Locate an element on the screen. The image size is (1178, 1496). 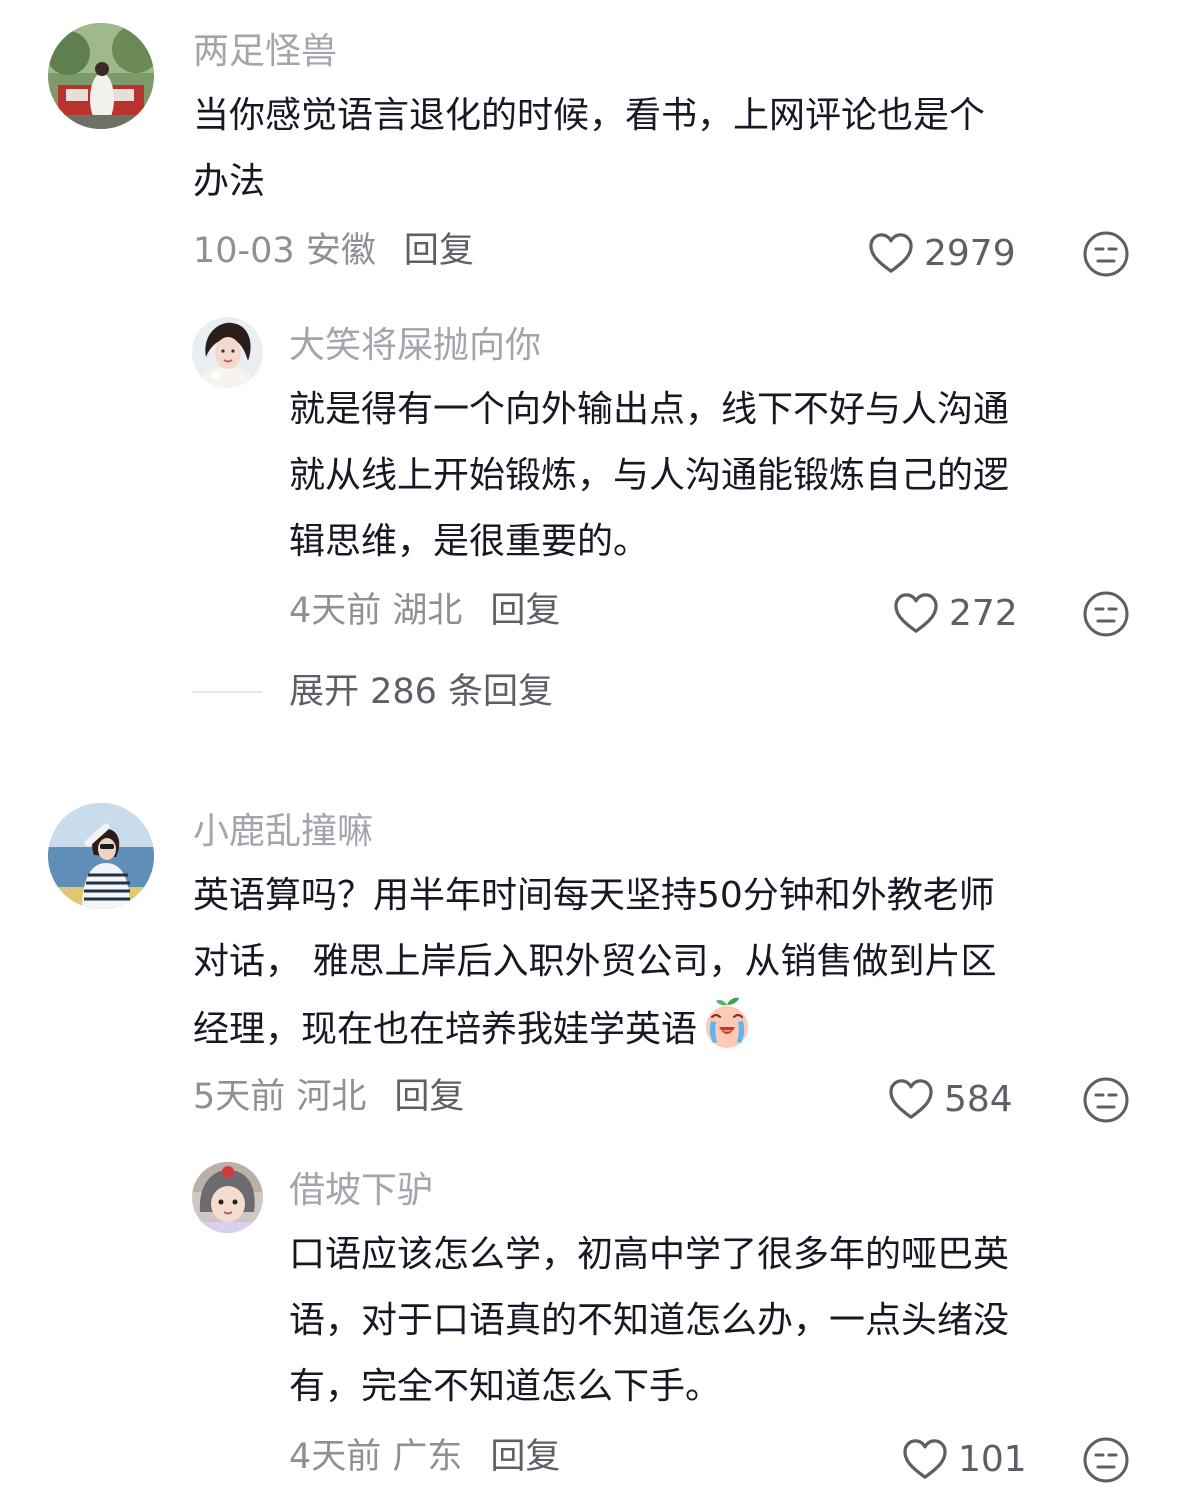
reply-line: 就是得有一个向外输出点，线下不好与人沟通 is located at coordinates (649, 409).